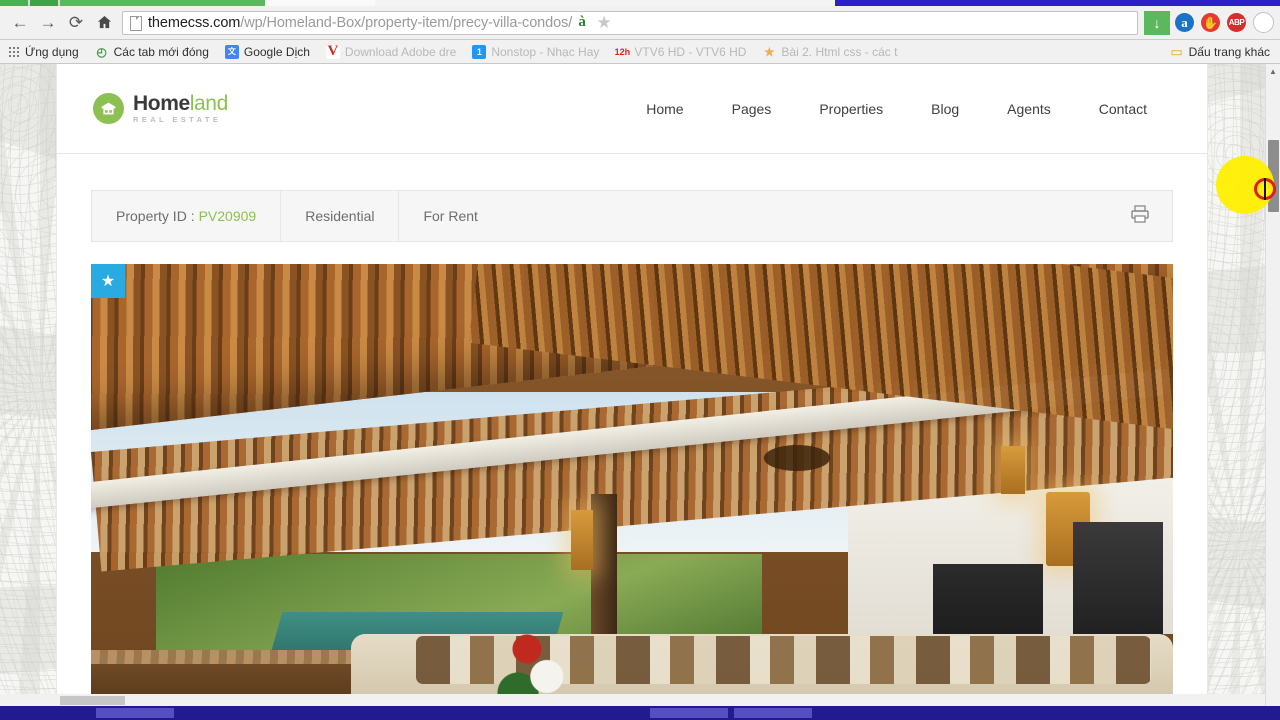  I want to click on logo-tagline: REAL ESTATE, so click(177, 120).